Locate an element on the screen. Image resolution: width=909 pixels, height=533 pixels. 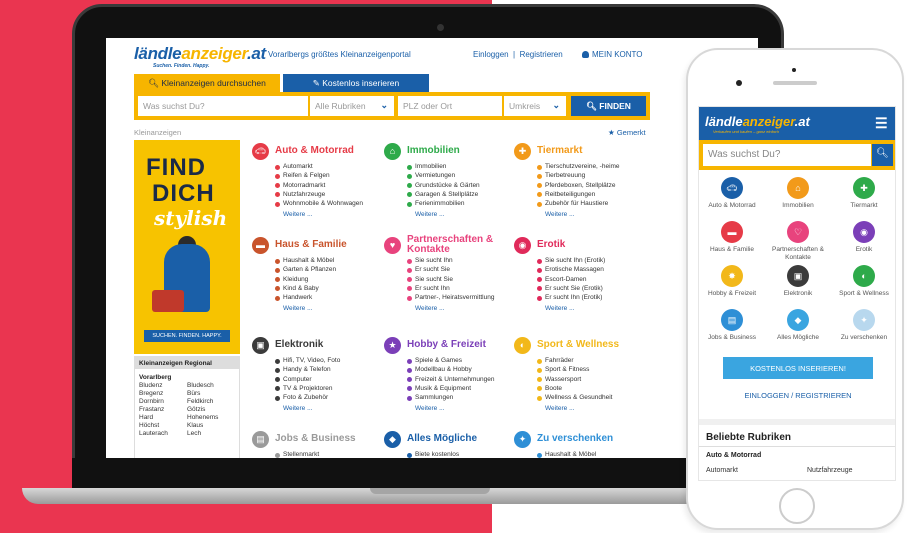
category-header: ✦ Zu verschenken is located at coordinates (577, 439).